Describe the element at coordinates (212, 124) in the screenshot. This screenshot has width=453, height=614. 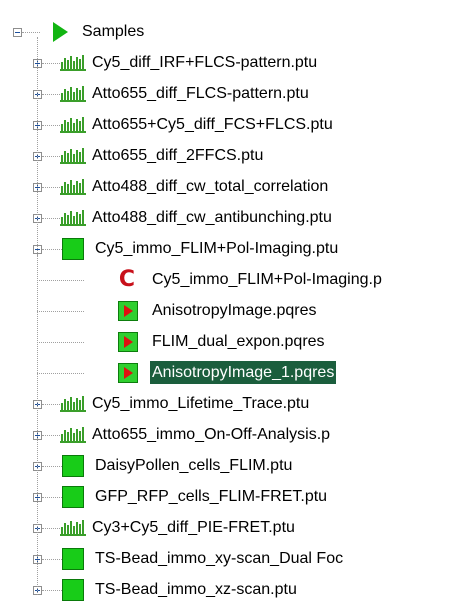
I see `item-label: Atto655+Cy5_diff_FCS+FLCS.ptu` at that location.